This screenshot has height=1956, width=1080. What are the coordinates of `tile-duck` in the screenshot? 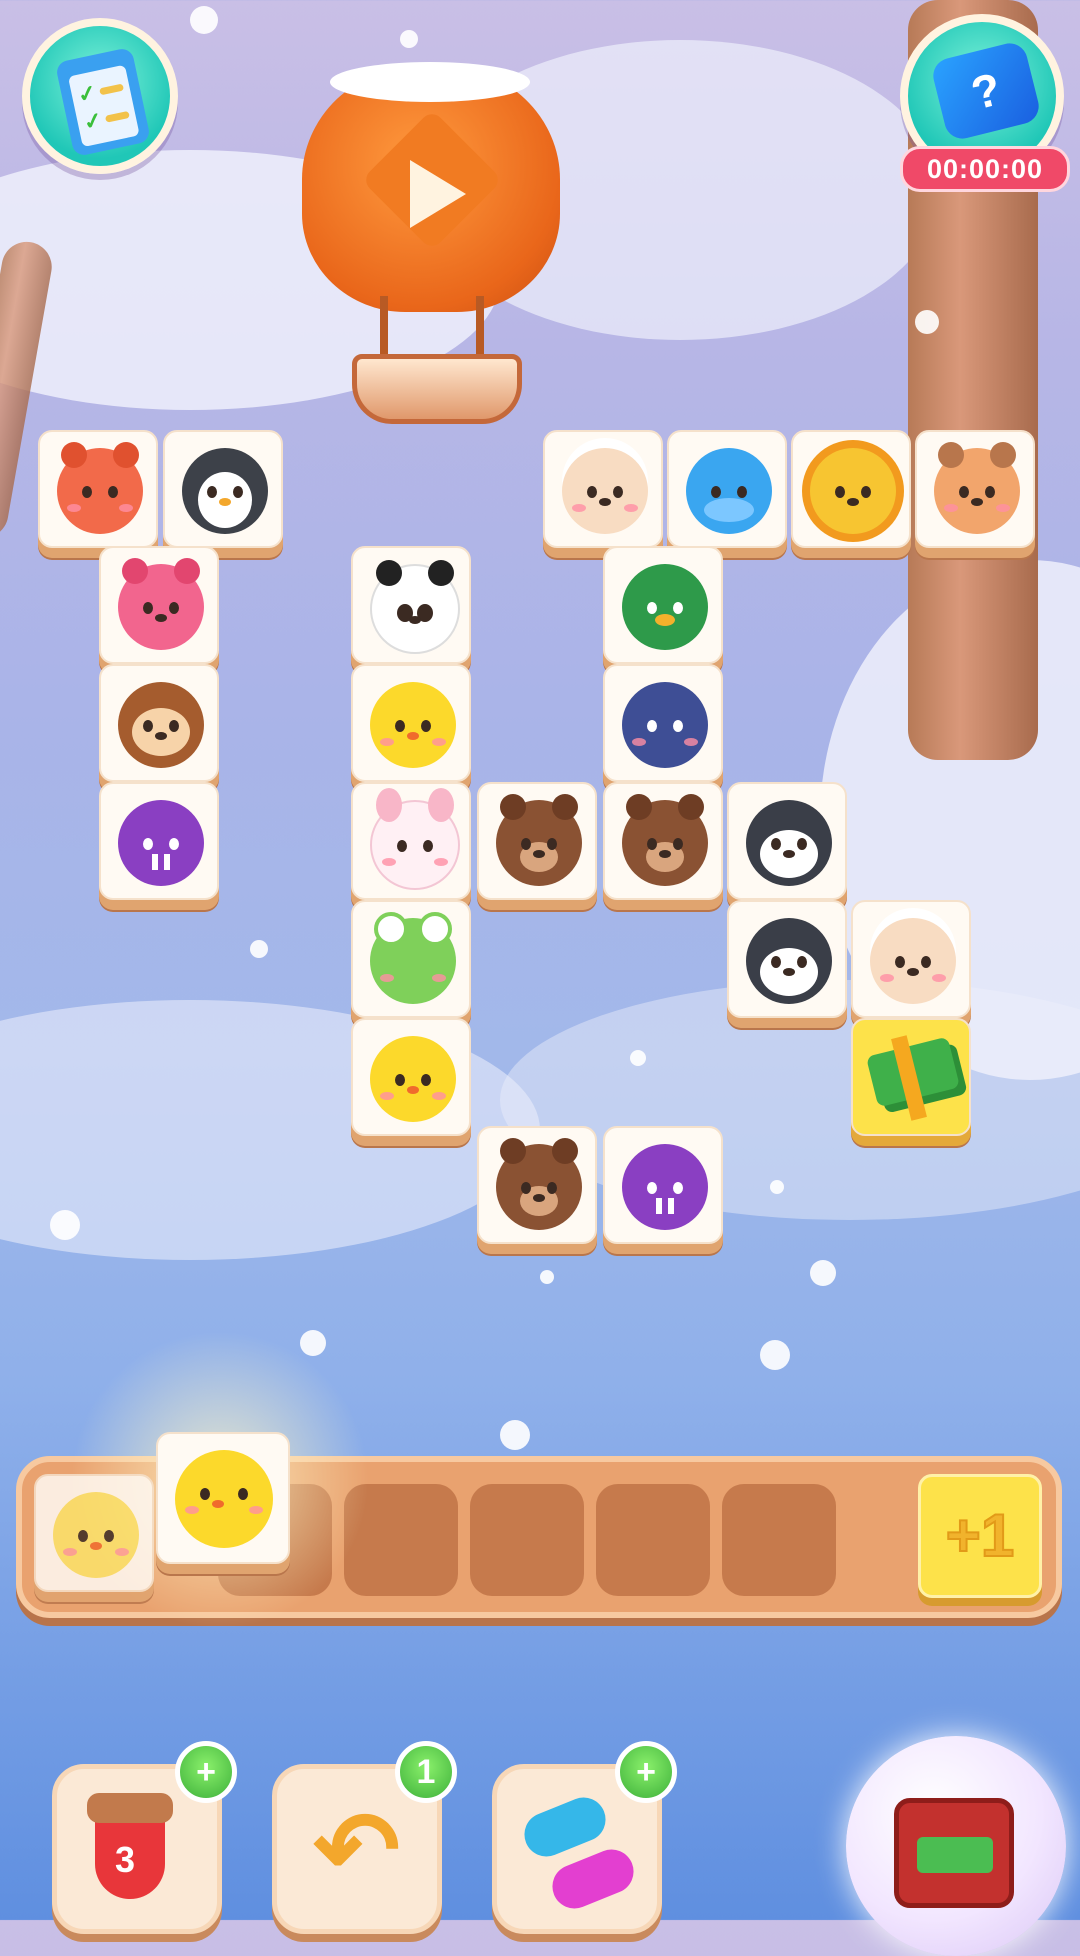 It's located at (663, 605).